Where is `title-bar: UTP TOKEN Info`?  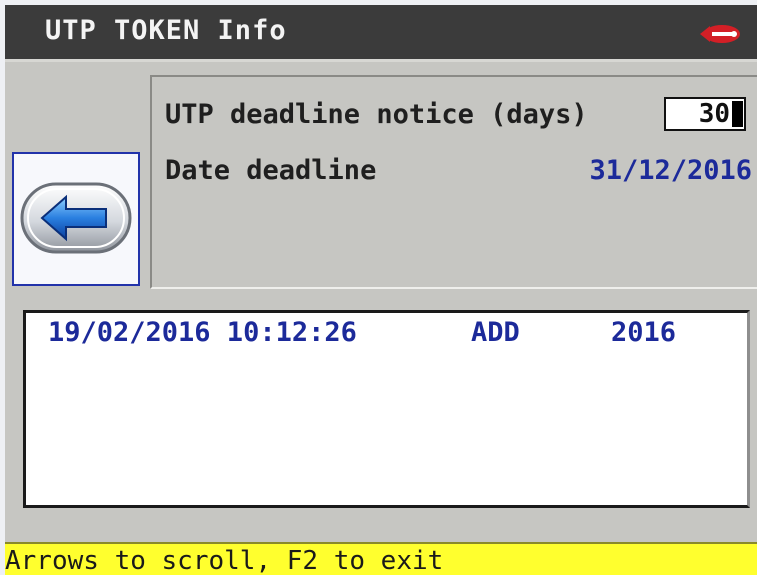 title-bar: UTP TOKEN Info is located at coordinates (381, 33).